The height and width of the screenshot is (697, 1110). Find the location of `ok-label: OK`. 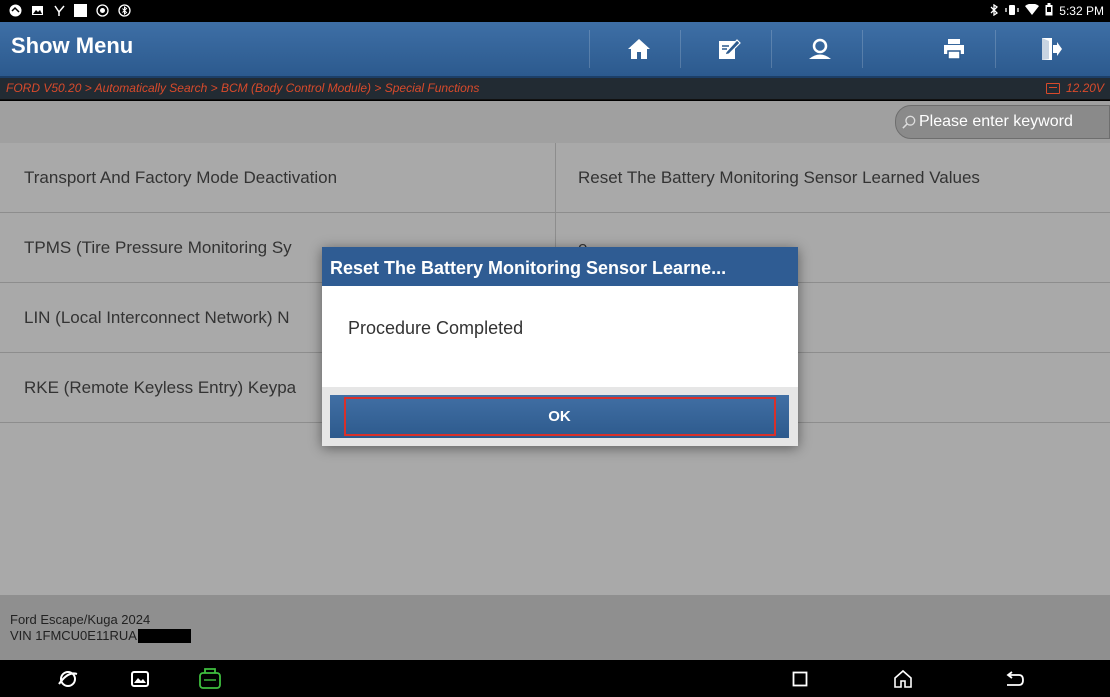

ok-label: OK is located at coordinates (559, 416).